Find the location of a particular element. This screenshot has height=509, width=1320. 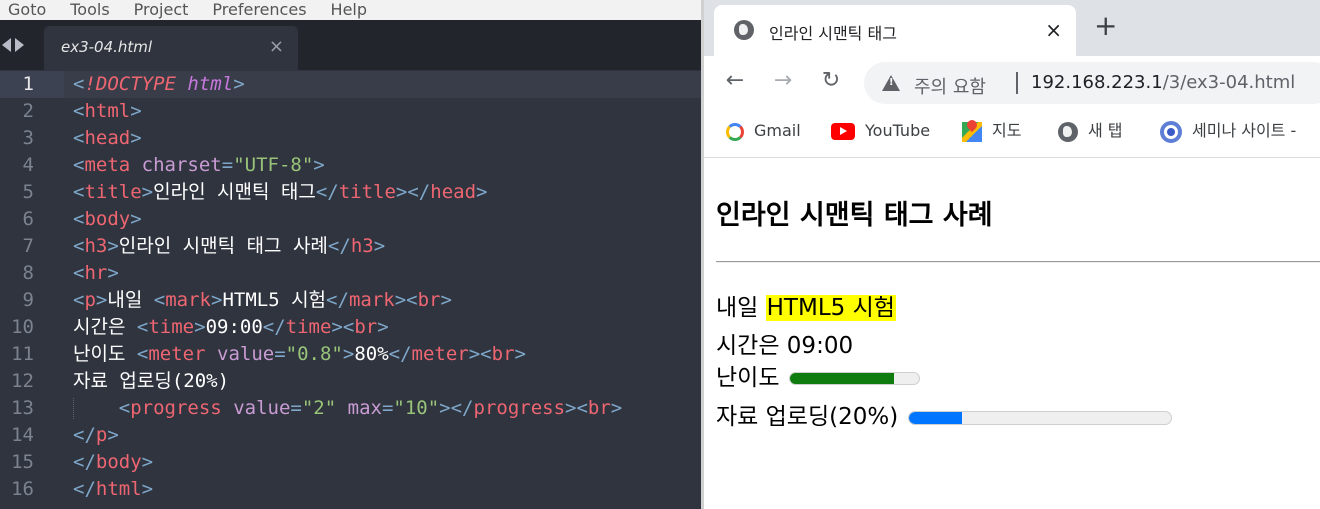

line-number: 1 is located at coordinates (32, 84).